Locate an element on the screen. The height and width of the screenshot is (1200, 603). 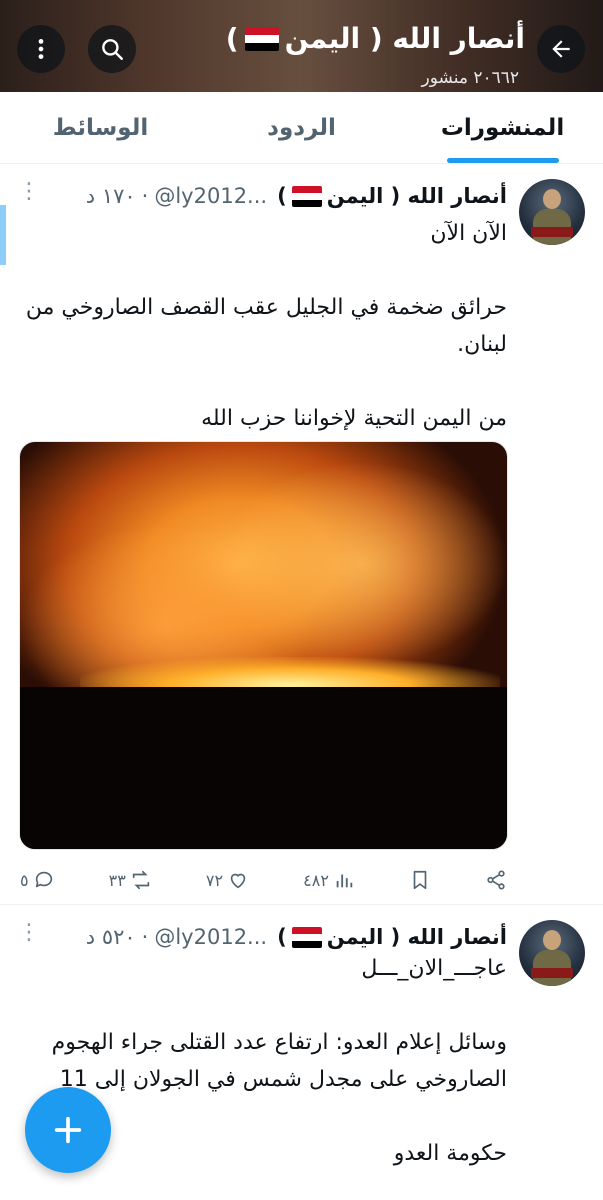
replies-count: ٥ is located at coordinates (24, 880).